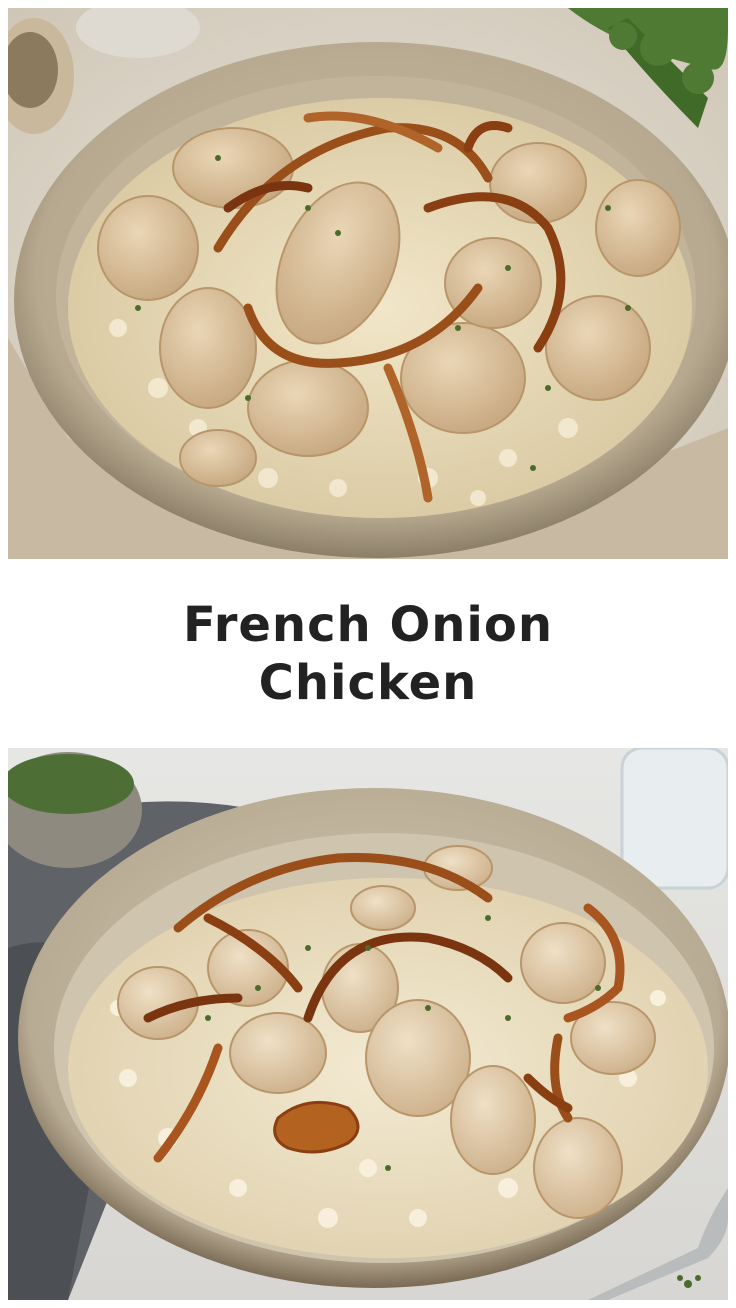  I want to click on recipe-title-line-1: French Onion, so click(368, 624).